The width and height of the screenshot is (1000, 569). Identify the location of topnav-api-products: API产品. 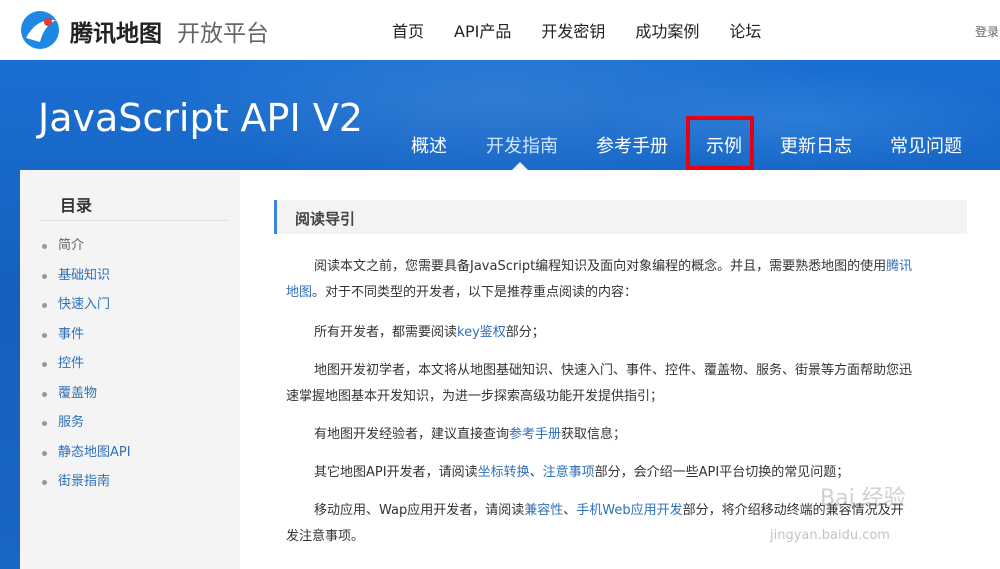
(482, 30).